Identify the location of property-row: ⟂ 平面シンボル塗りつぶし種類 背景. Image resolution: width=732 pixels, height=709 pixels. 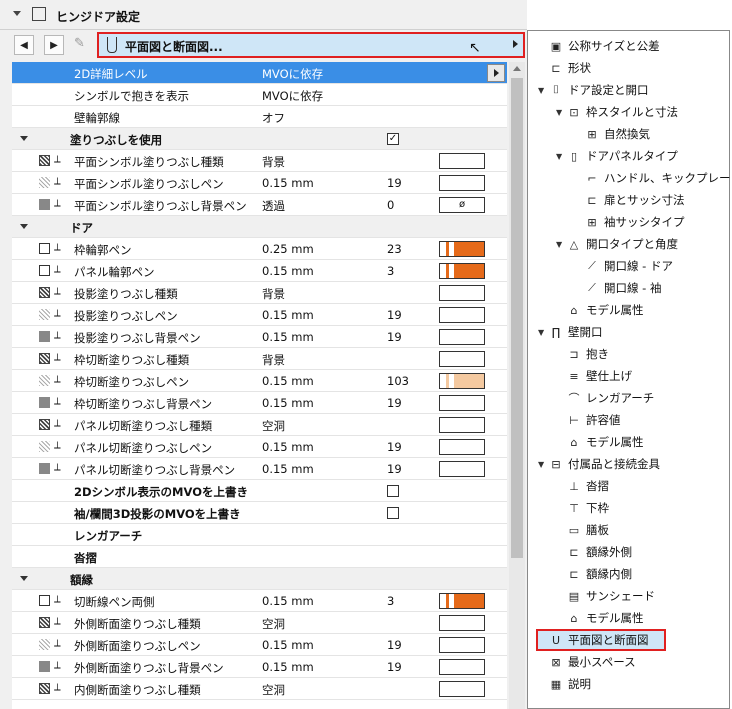
(259, 161).